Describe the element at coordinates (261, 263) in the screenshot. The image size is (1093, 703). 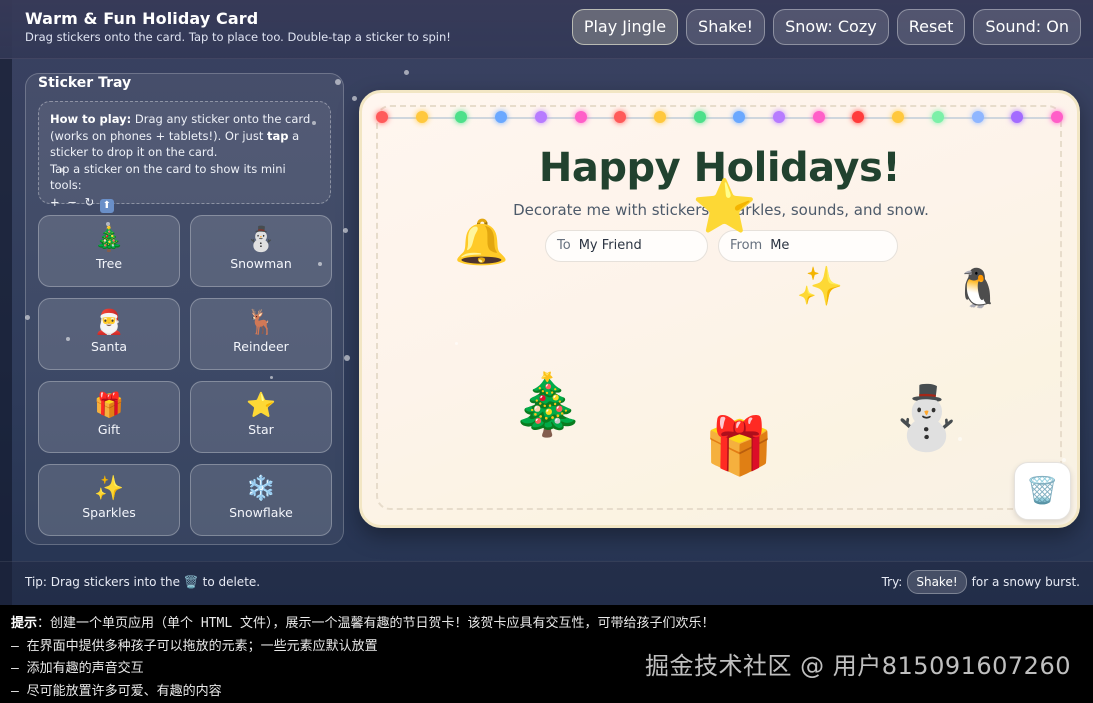
I see `sticker-label: Snowman` at that location.